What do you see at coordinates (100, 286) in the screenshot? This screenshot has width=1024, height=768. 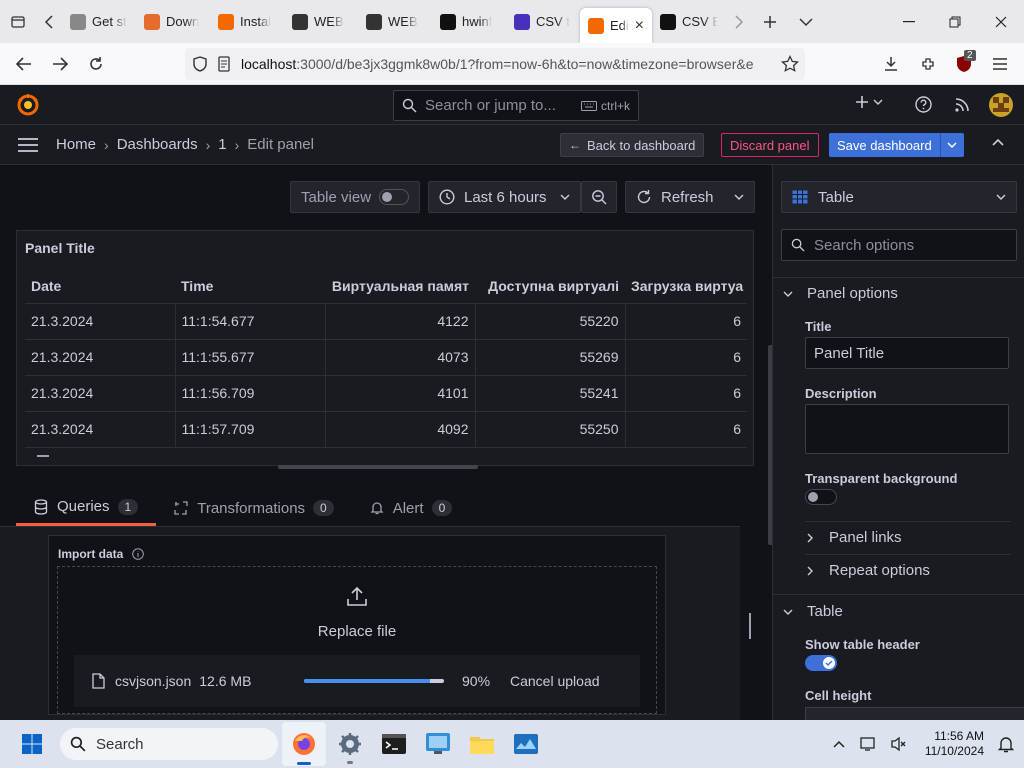 I see `column-header: Date` at bounding box center [100, 286].